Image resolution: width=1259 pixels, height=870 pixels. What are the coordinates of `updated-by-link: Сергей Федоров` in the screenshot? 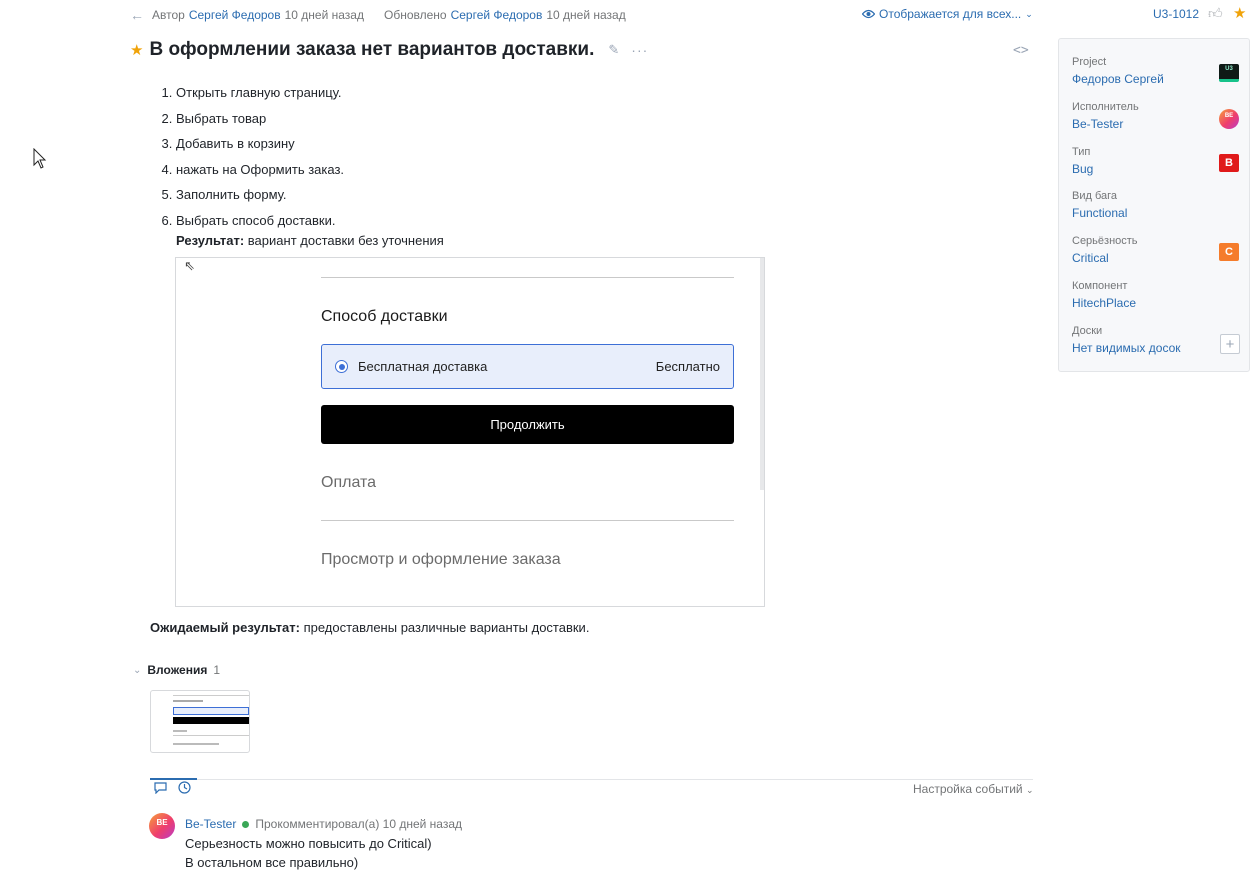 It's located at (497, 15).